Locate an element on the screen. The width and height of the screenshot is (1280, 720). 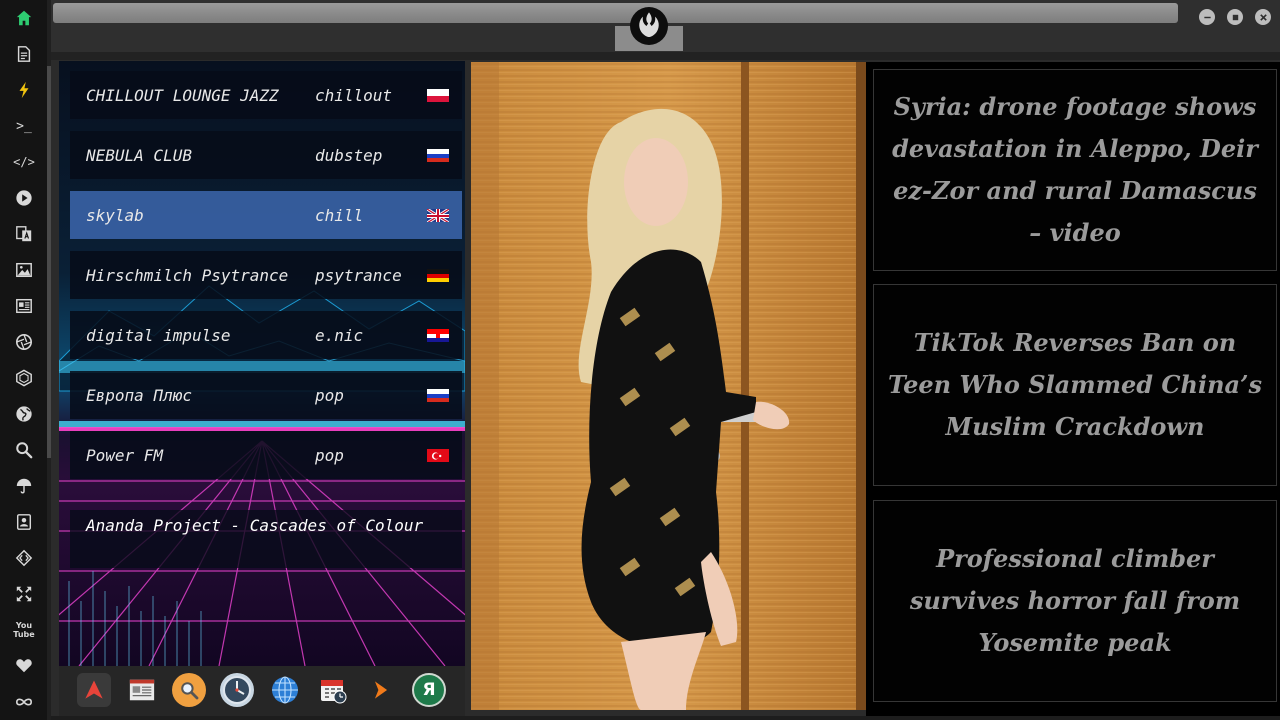
search-app-icon is located at coordinates (189, 690).